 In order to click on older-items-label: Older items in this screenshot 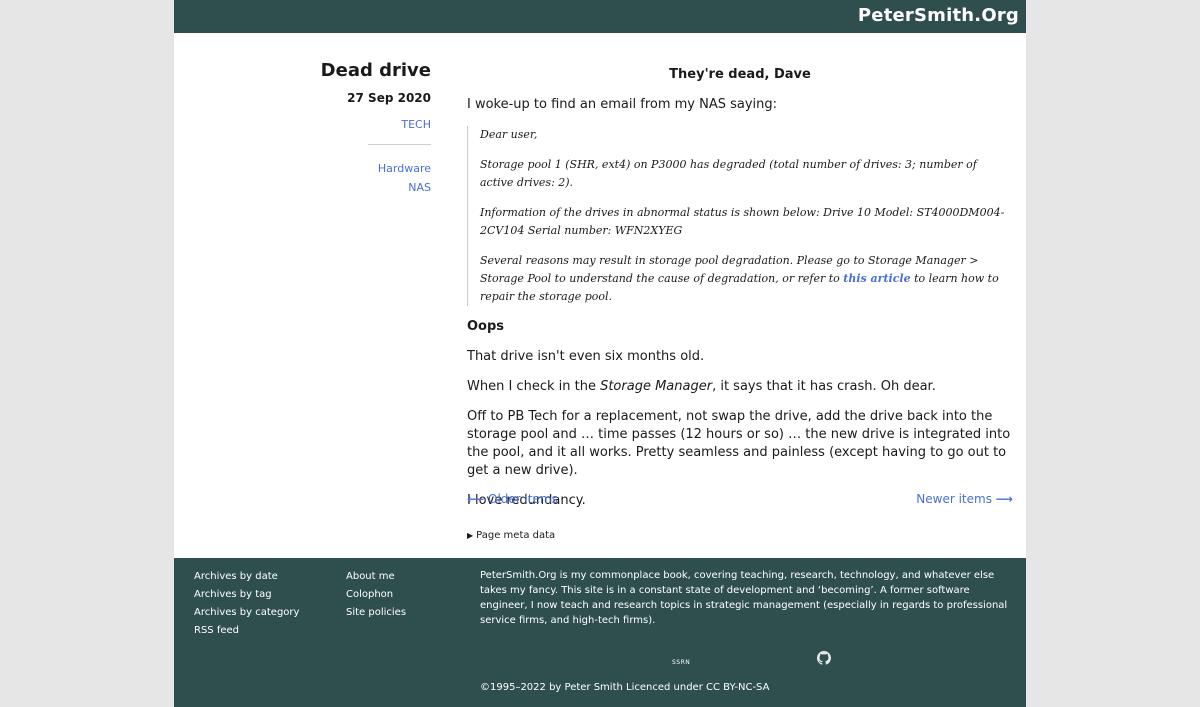, I will do `click(523, 499)`.